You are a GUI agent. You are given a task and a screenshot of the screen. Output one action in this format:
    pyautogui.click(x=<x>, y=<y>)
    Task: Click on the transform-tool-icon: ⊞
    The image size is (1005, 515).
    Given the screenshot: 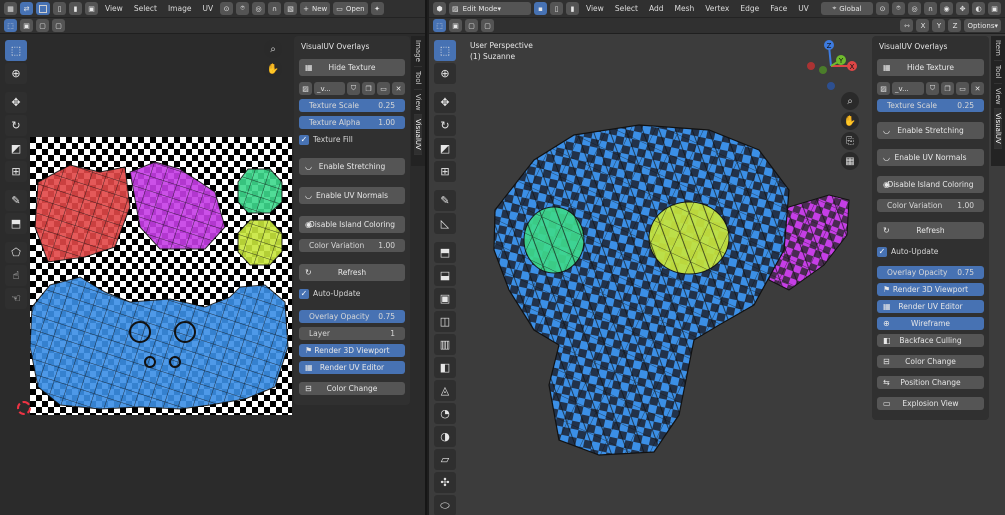 What is the action you would take?
    pyautogui.click(x=445, y=171)
    